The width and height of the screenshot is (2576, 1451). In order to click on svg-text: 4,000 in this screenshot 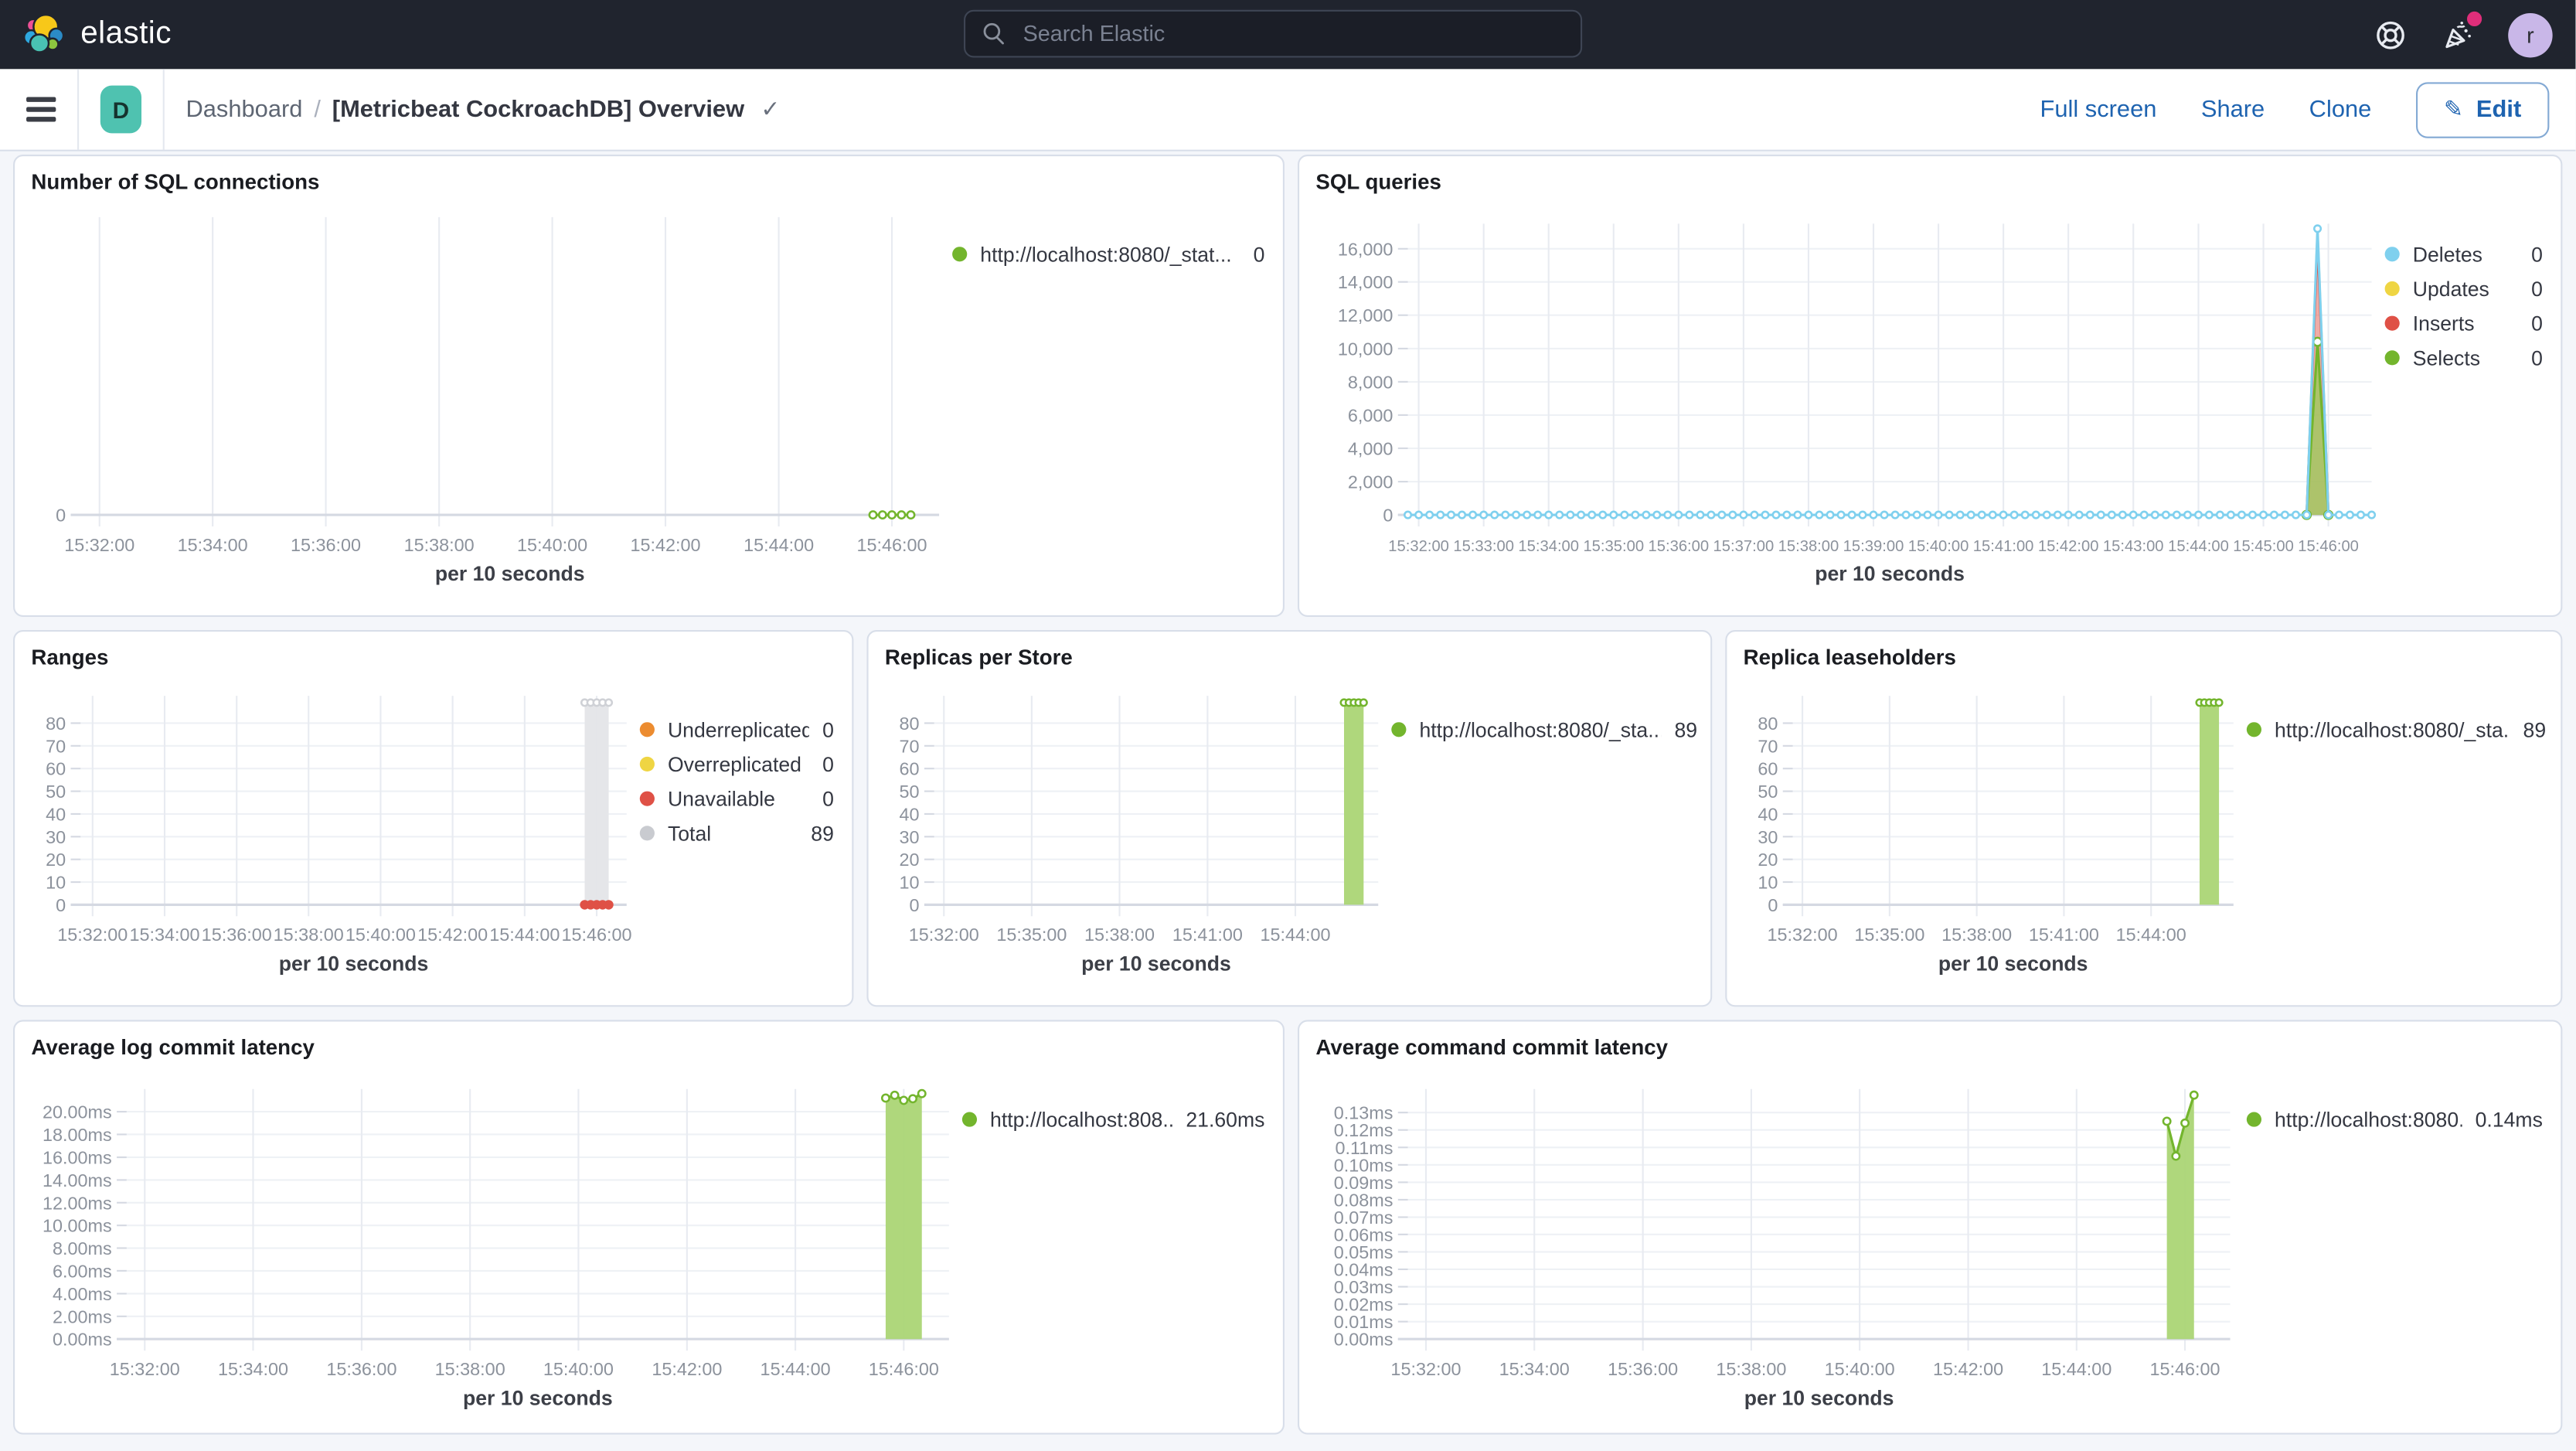, I will do `click(1370, 448)`.